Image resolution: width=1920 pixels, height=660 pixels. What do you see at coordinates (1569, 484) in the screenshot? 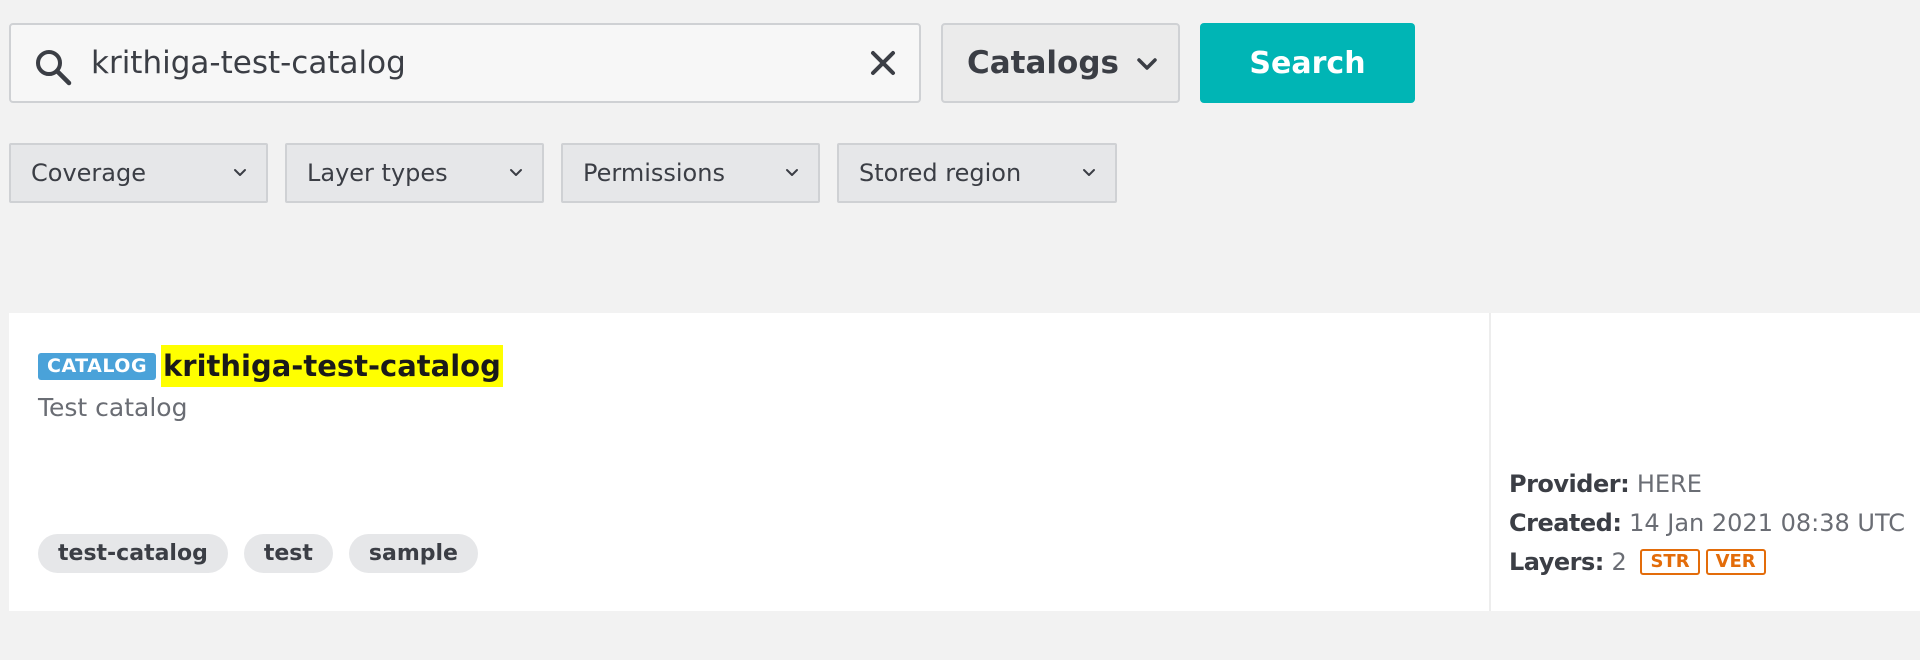
I see `provider-label: Provider:` at bounding box center [1569, 484].